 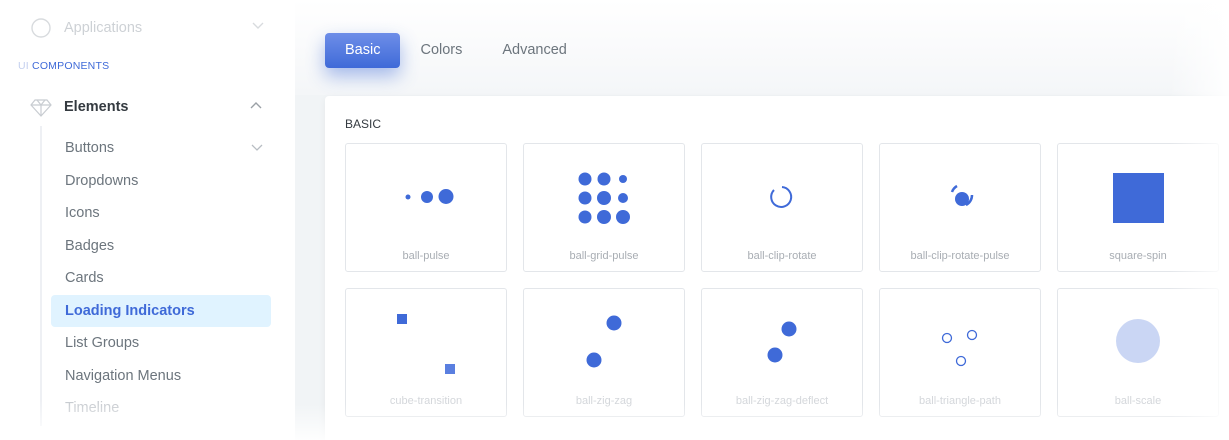 What do you see at coordinates (256, 105) in the screenshot?
I see `chevron-up-icon` at bounding box center [256, 105].